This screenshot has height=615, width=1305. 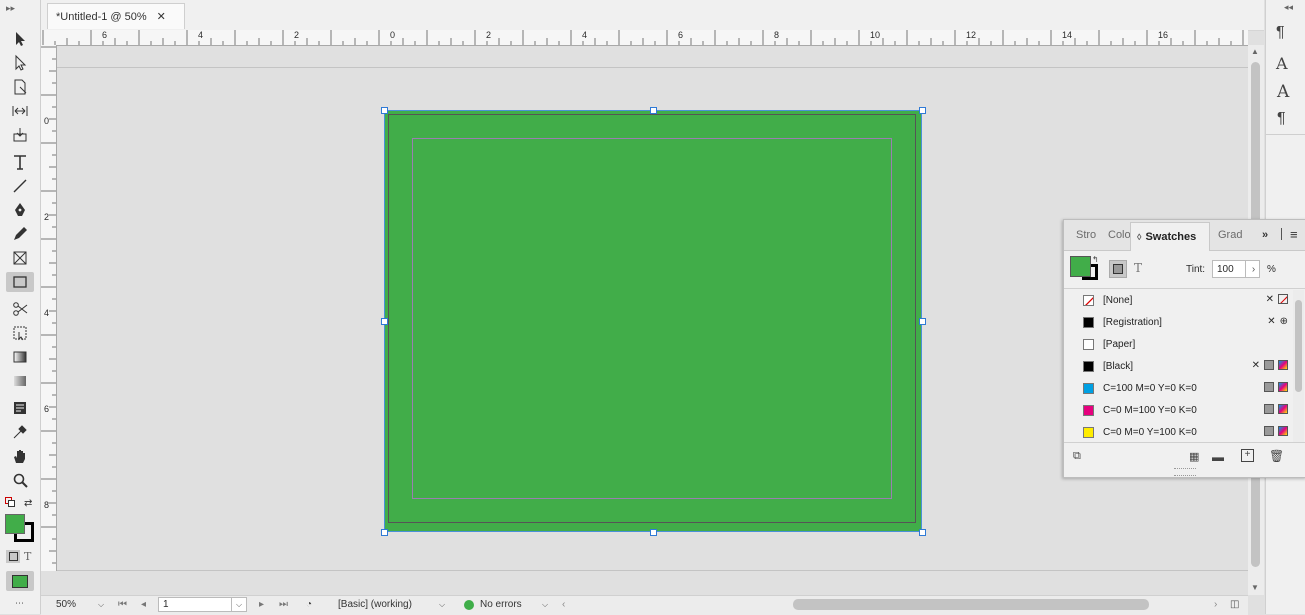 What do you see at coordinates (1118, 269) in the screenshot?
I see `formatting-affects-container-icon` at bounding box center [1118, 269].